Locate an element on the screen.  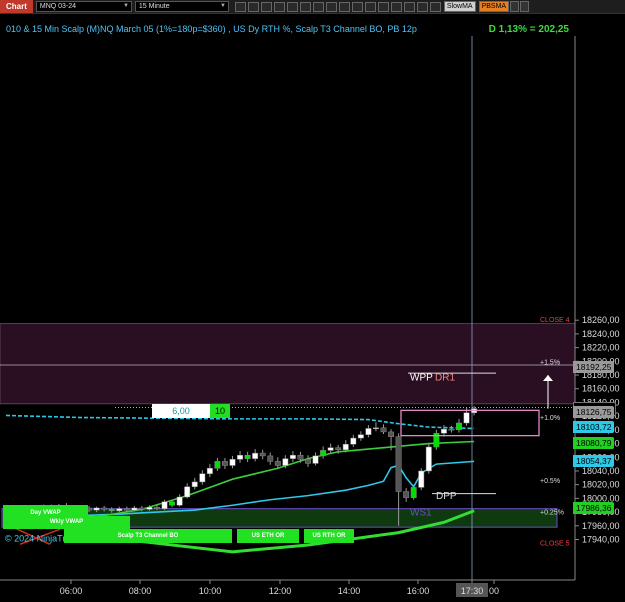
price-label: 18103,72 is located at coordinates (594, 427).